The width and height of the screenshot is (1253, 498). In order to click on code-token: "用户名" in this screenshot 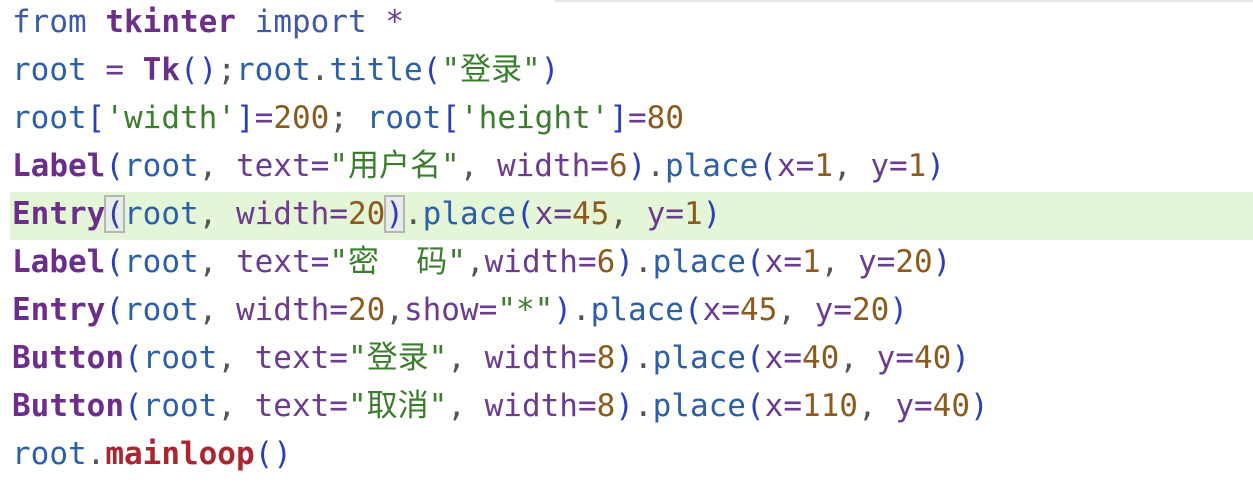, I will do `click(394, 166)`.